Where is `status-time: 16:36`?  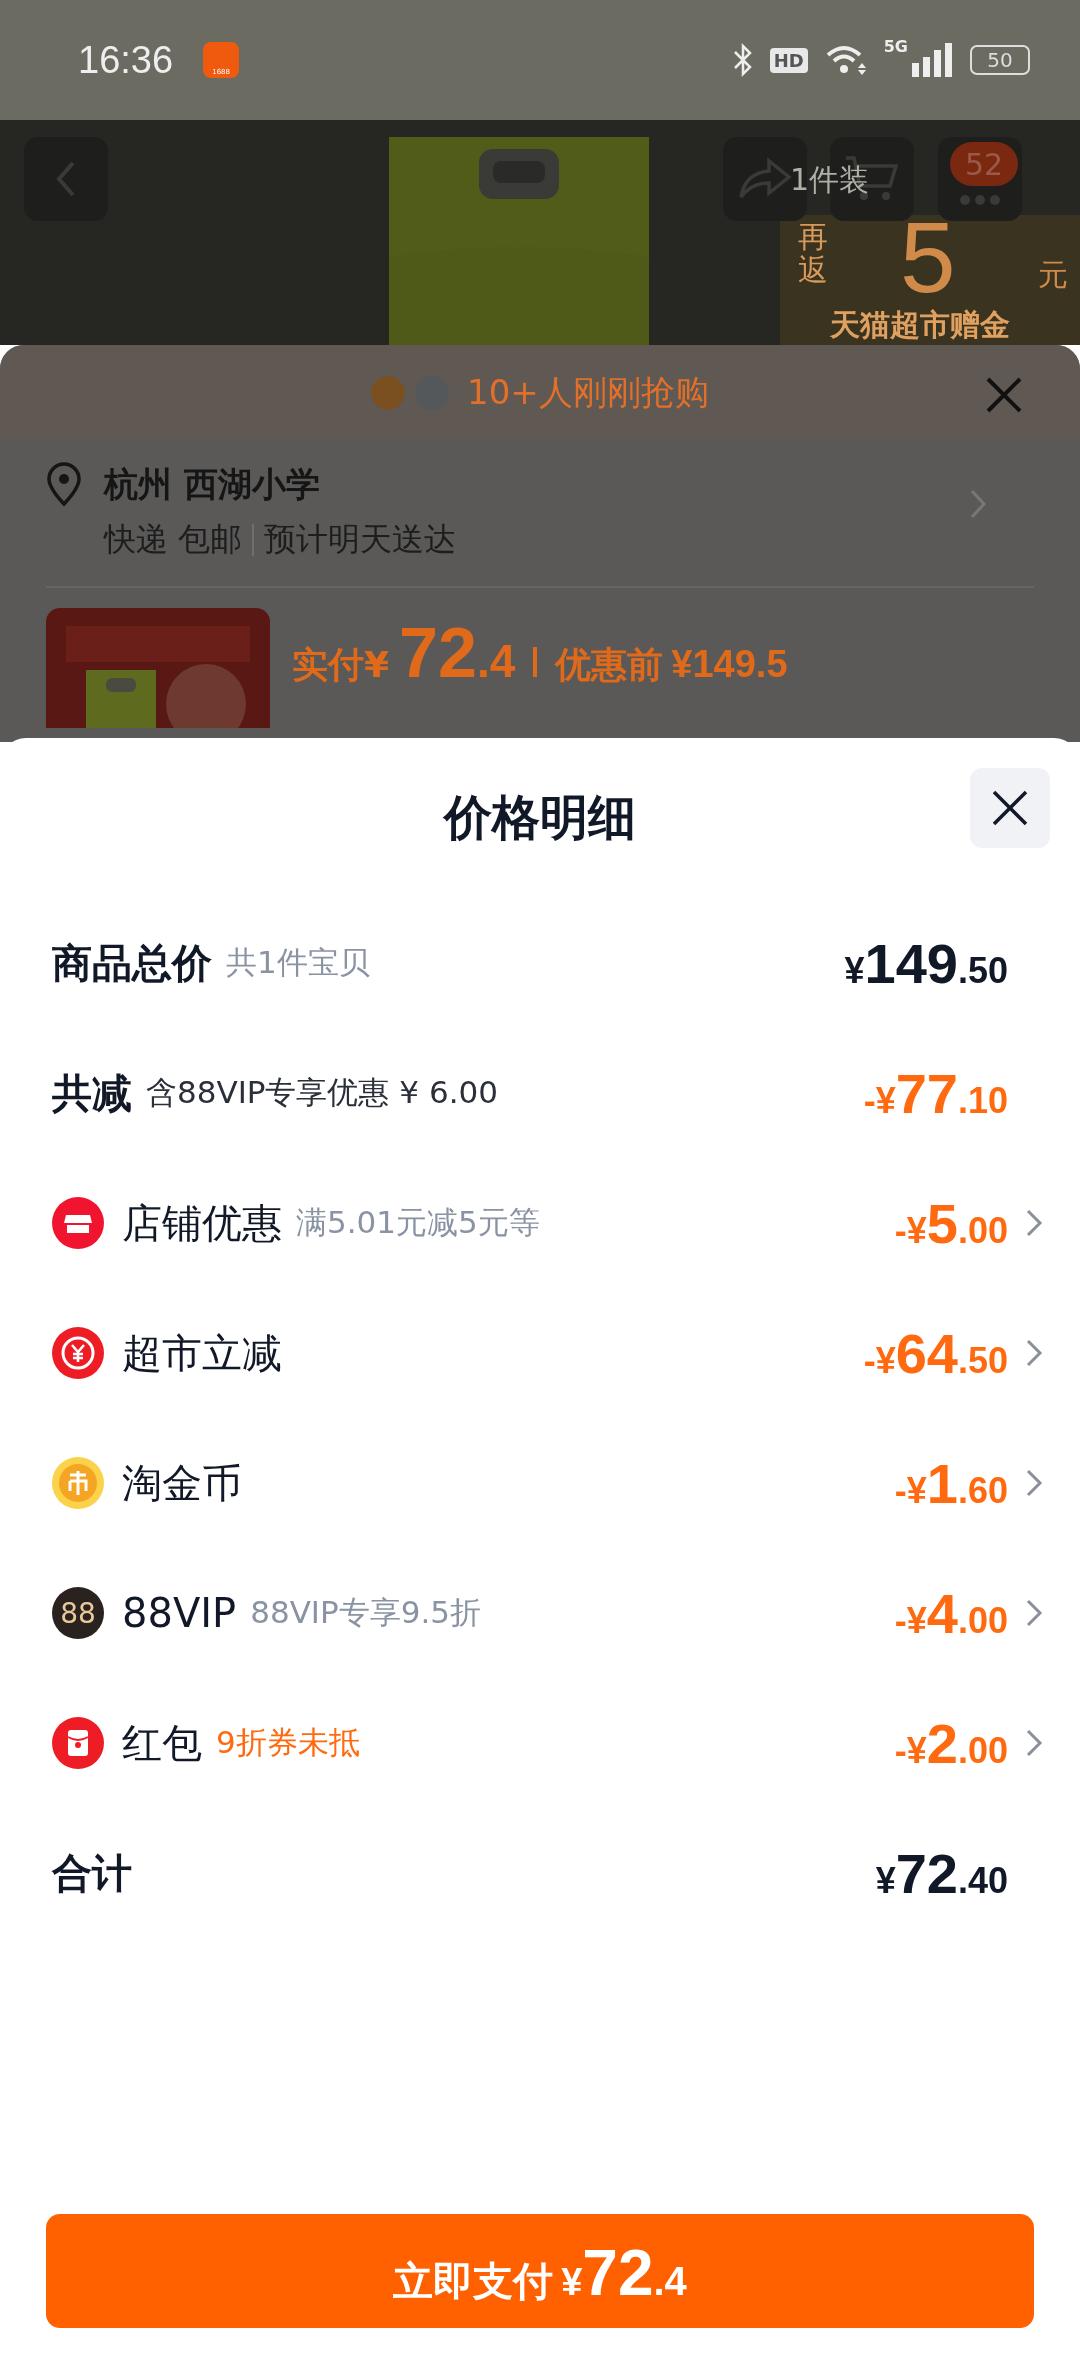 status-time: 16:36 is located at coordinates (126, 60).